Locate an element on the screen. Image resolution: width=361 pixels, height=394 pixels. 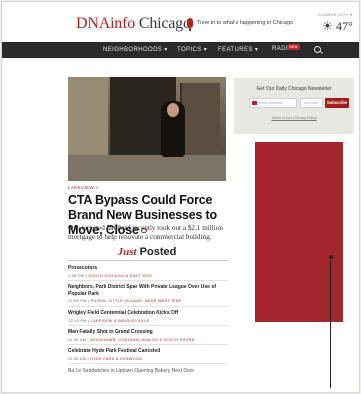
featured-kicker: LAKEVIEW » is located at coordinates (83, 187).